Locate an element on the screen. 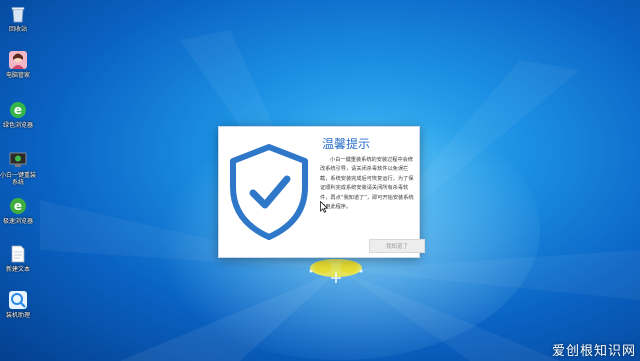 This screenshot has width=640, height=361. desktop-icon-ie-browser: e 绿色浏览器 is located at coordinates (18, 114).